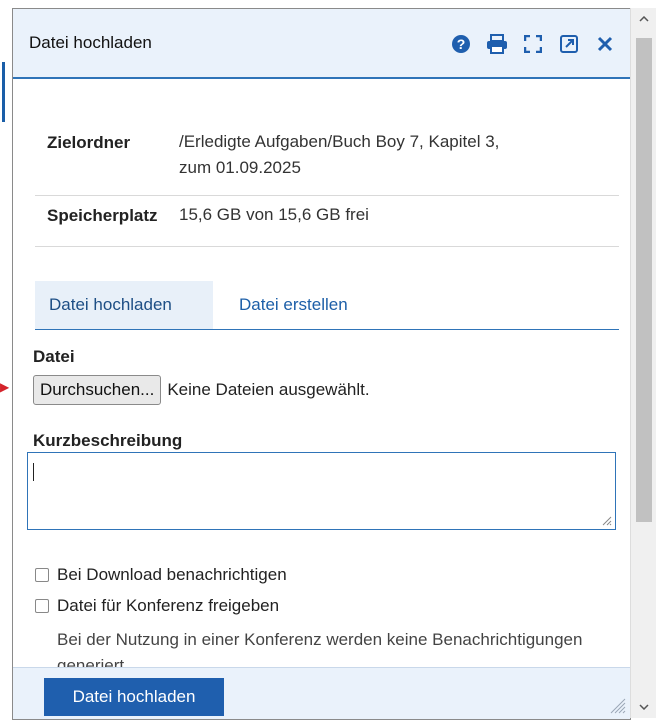  What do you see at coordinates (124, 305) in the screenshot?
I see `tab-upload-file: Datei hochladen` at bounding box center [124, 305].